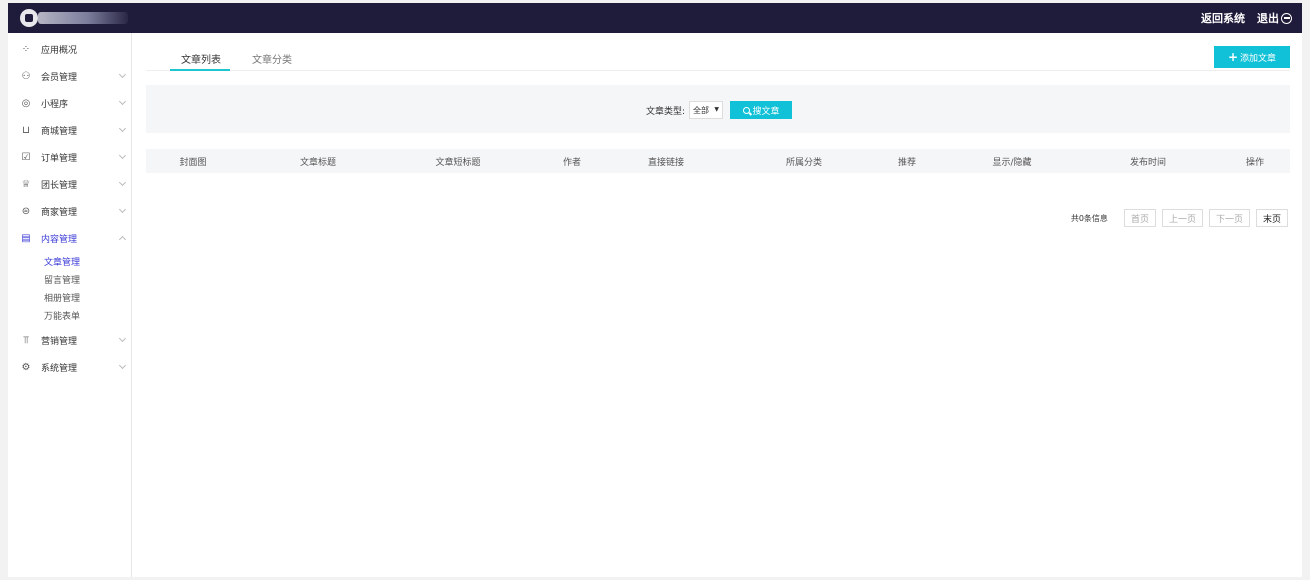 The image size is (1310, 580). I want to click on sidebar-item-label: 商城管理, so click(59, 132).